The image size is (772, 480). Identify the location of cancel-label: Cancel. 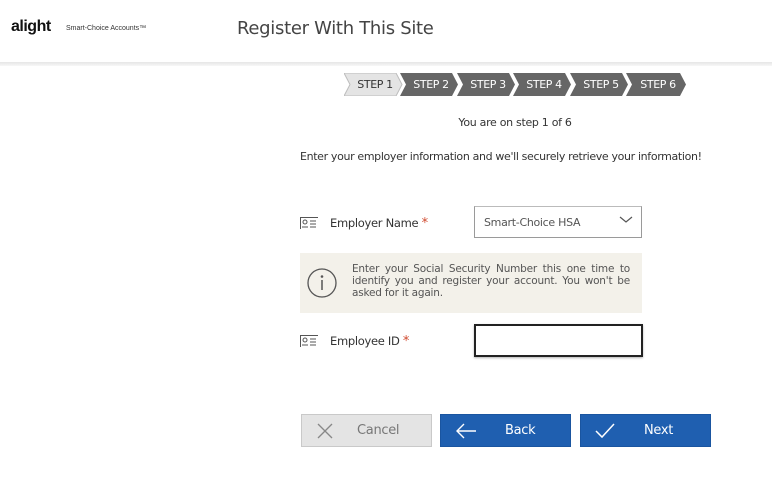
(378, 430).